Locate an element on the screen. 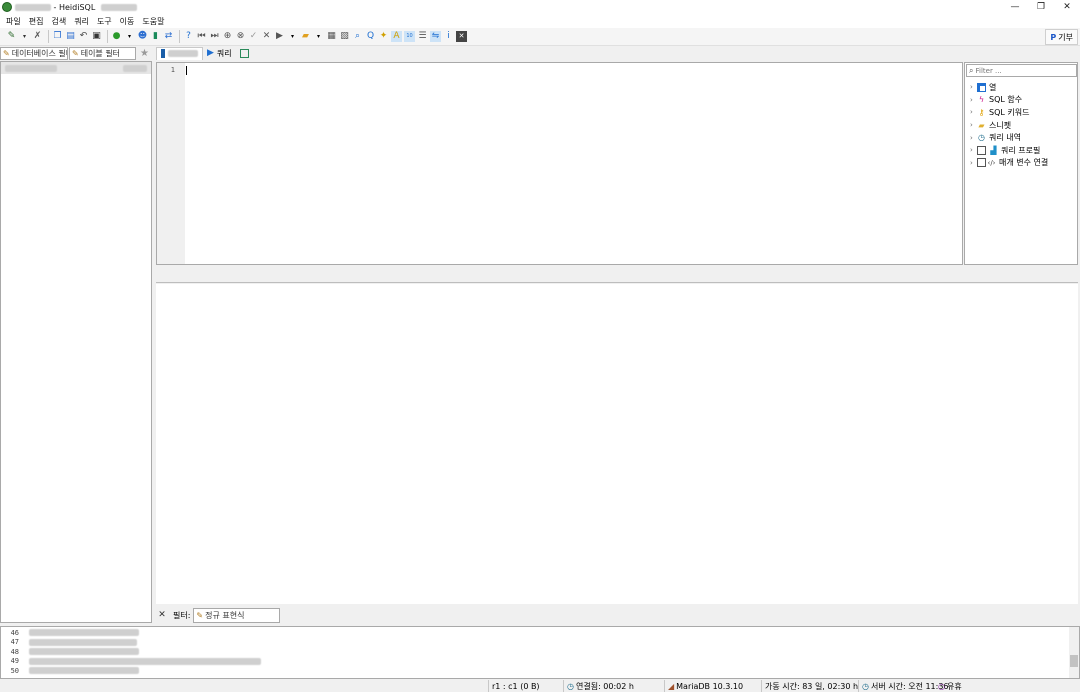 Image resolution: width=1080 pixels, height=692 pixels. paste-icon: ▤ is located at coordinates (70, 36).